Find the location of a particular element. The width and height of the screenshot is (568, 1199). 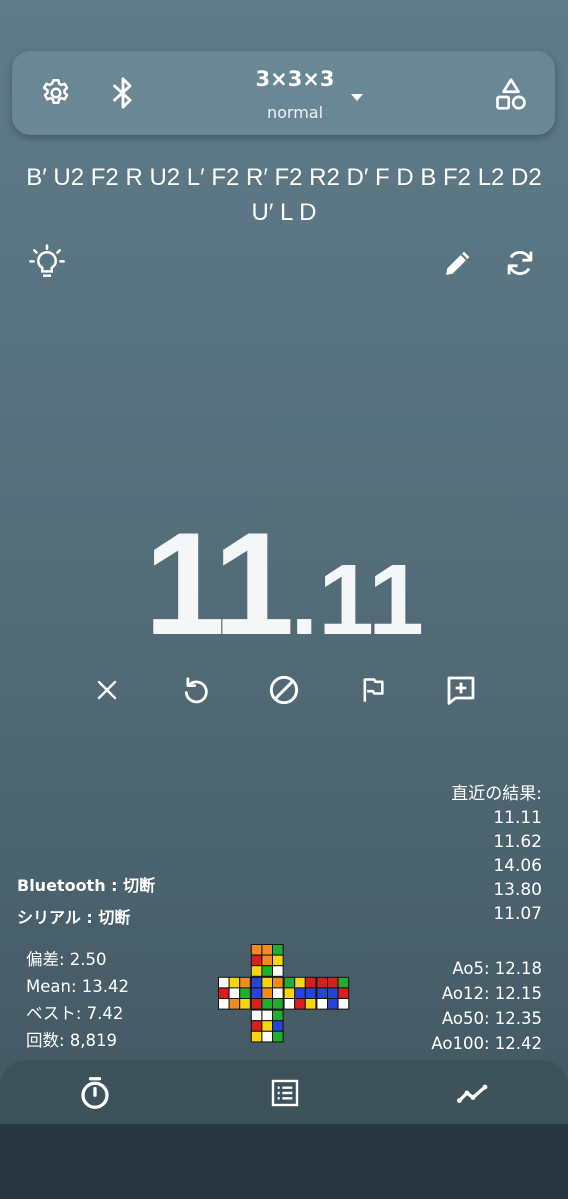

mean-stat: Mean: 13.42 is located at coordinates (77, 986).